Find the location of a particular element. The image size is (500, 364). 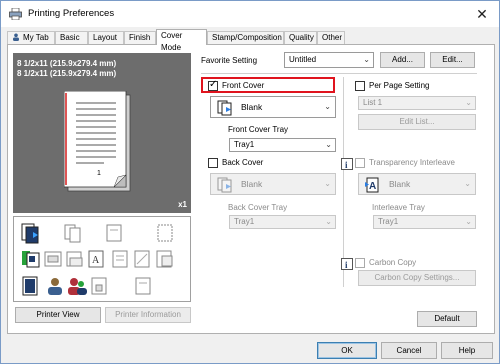

user-auth-icon is located at coordinates (55, 286).